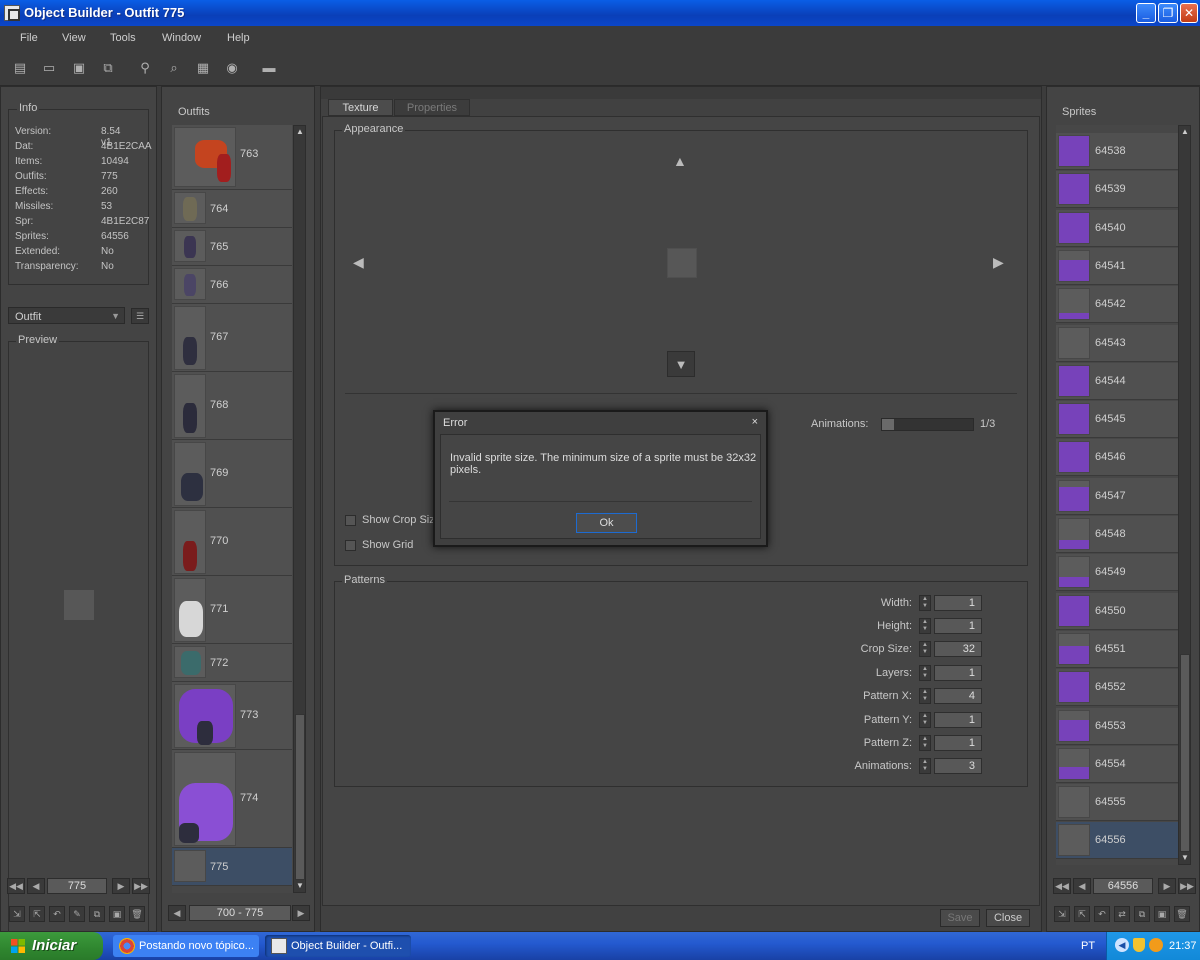 The image size is (1200, 960). Describe the element at coordinates (925, 626) in the screenshot. I see `height-stepper: ▲ ▼` at that location.